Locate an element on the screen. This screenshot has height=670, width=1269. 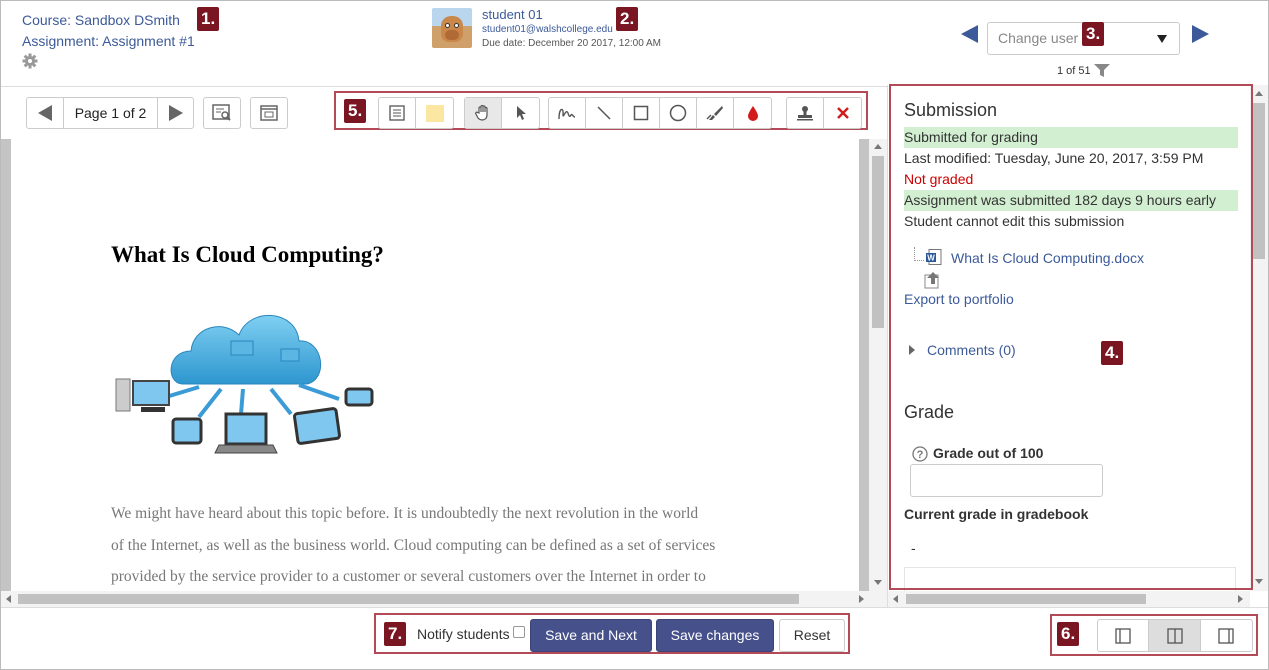
grade-heading: Grade is located at coordinates (929, 412).